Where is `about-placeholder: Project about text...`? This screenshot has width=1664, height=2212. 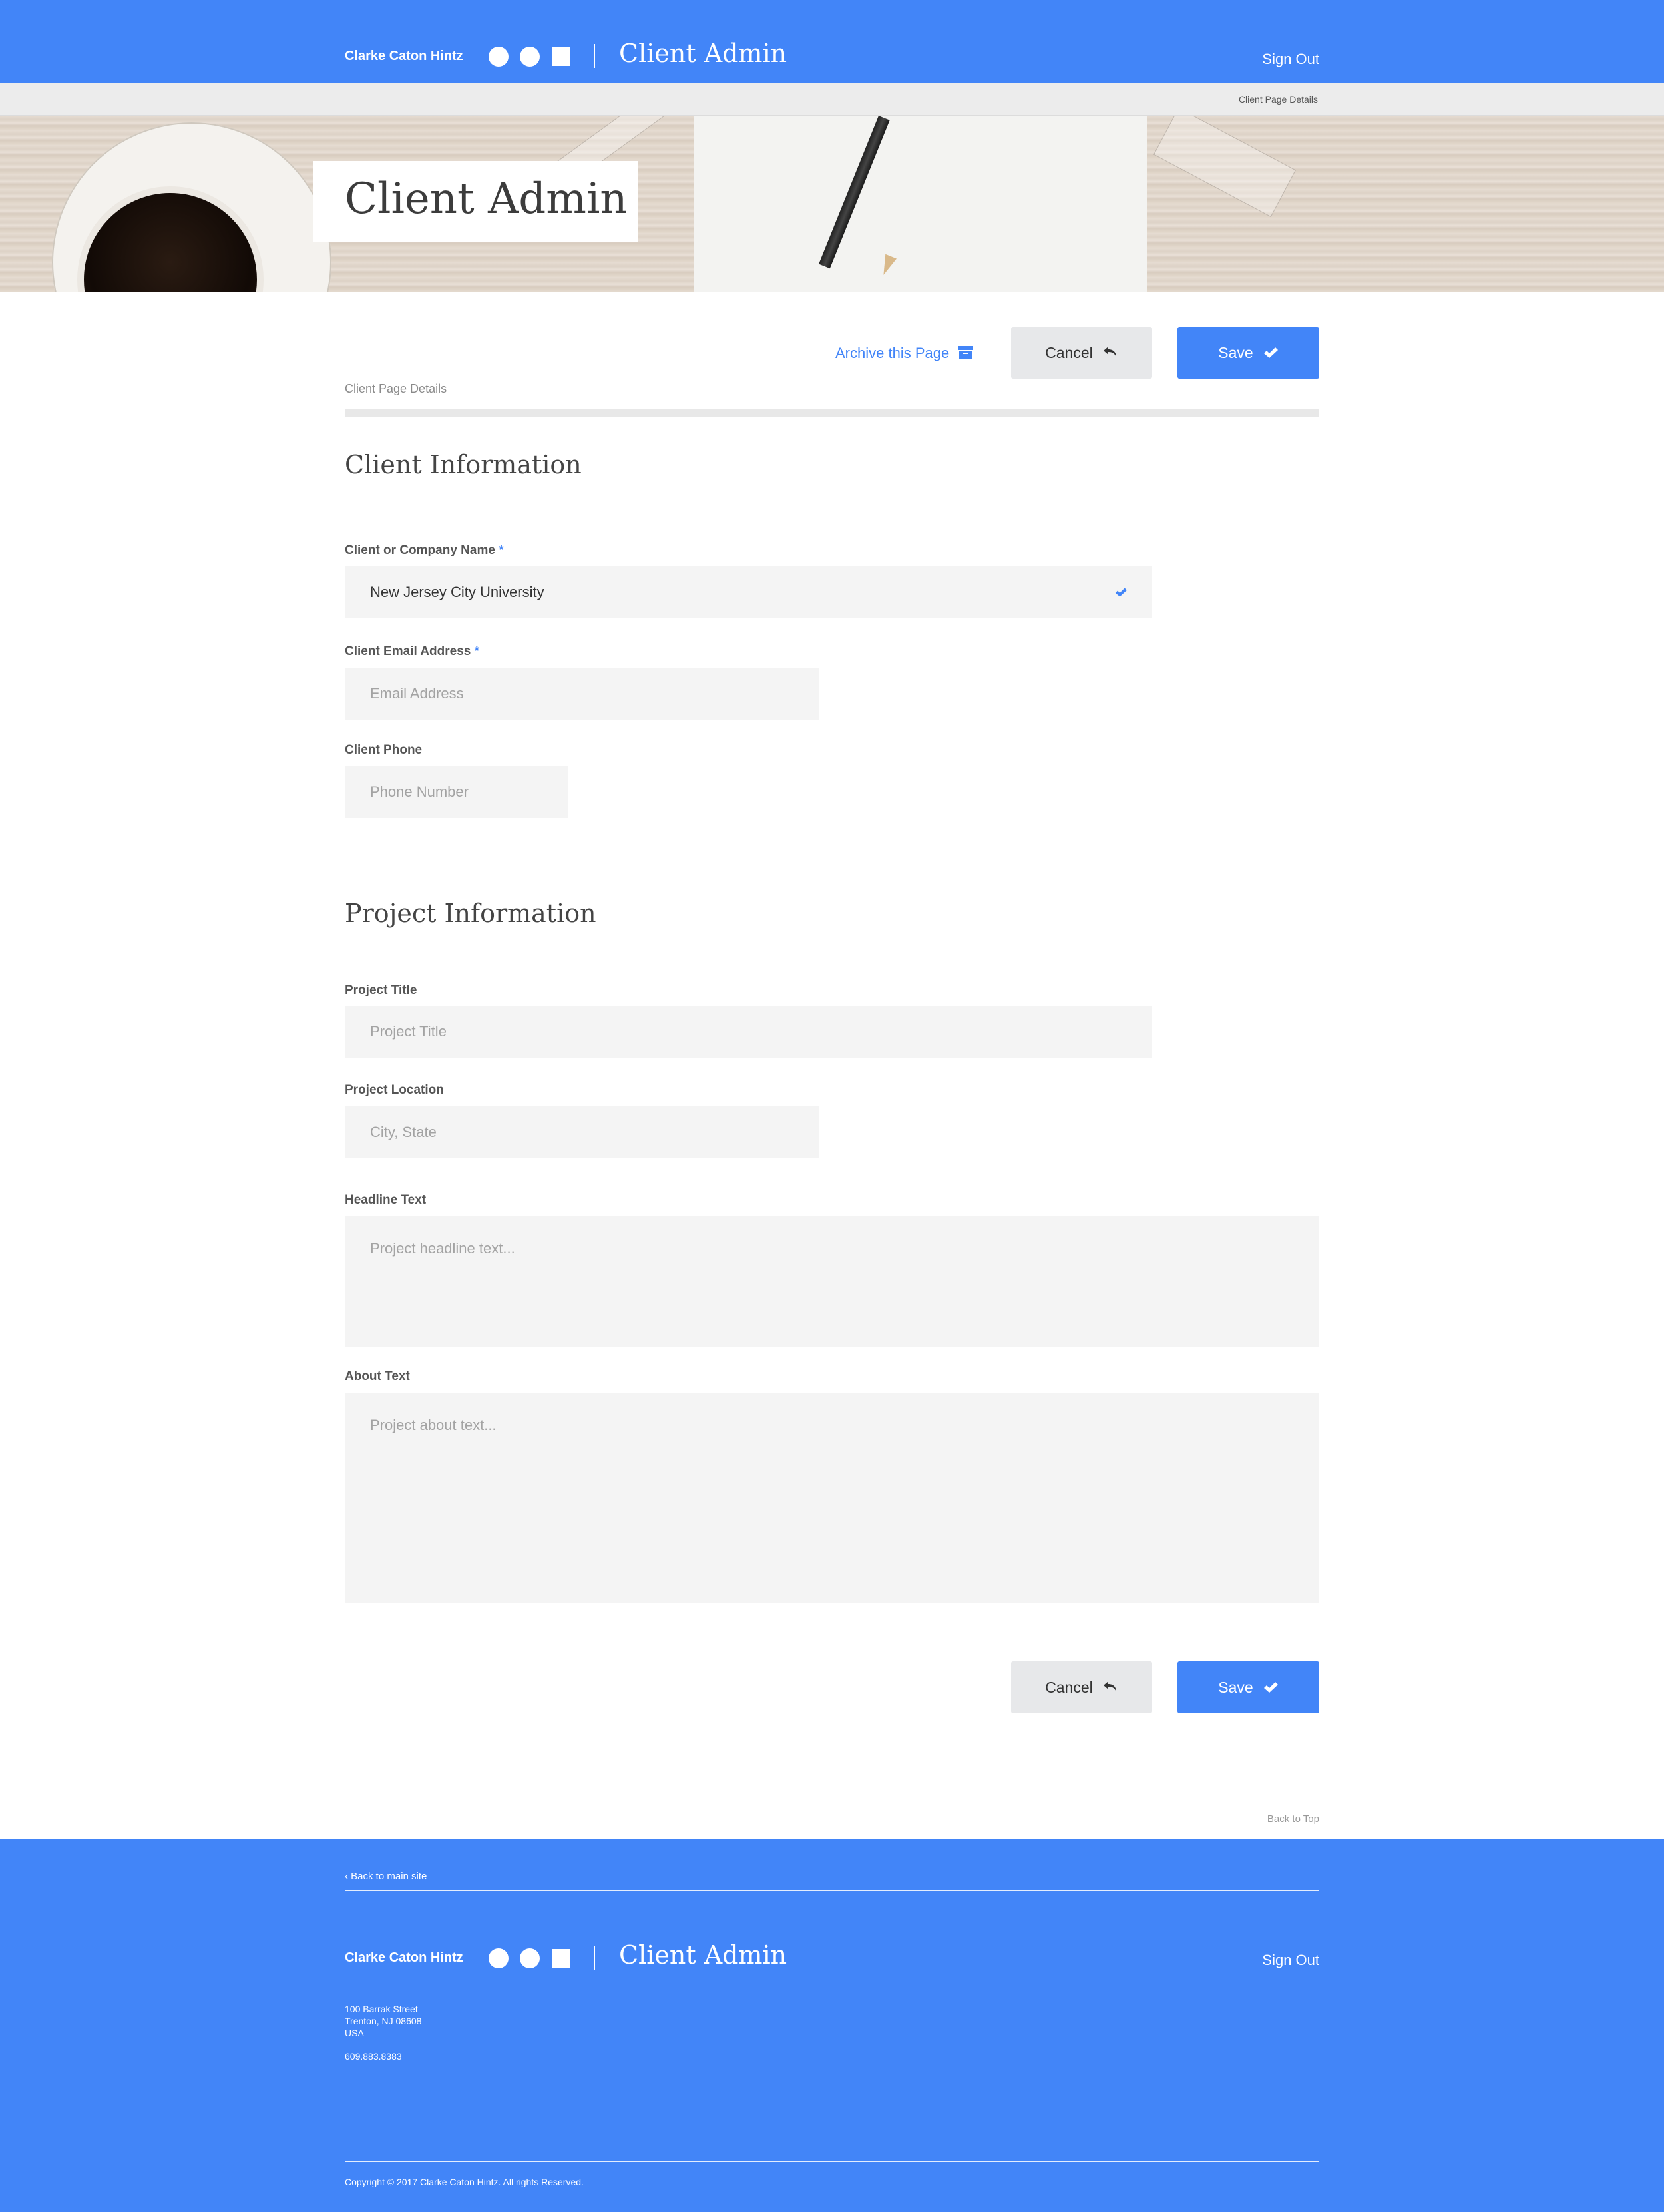
about-placeholder: Project about text... is located at coordinates (433, 1425).